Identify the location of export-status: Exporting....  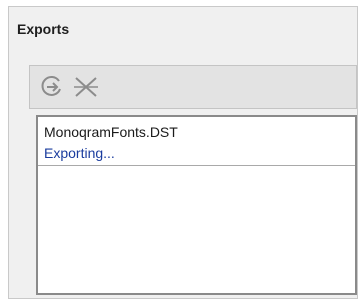
(79, 153).